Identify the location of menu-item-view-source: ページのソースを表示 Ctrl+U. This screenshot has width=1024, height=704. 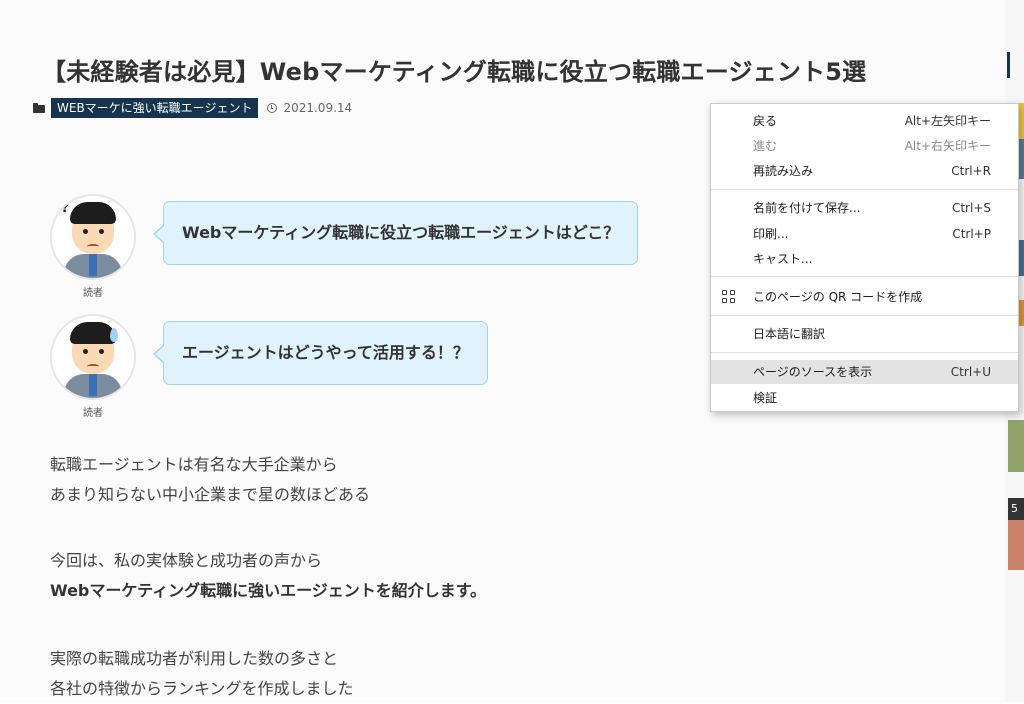
(864, 372).